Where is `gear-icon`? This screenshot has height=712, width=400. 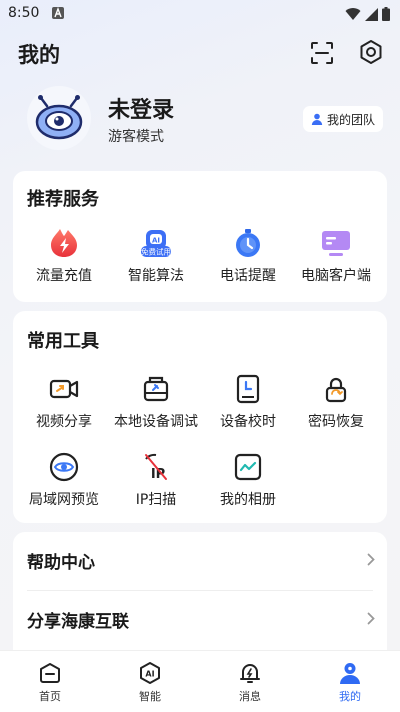 gear-icon is located at coordinates (371, 52).